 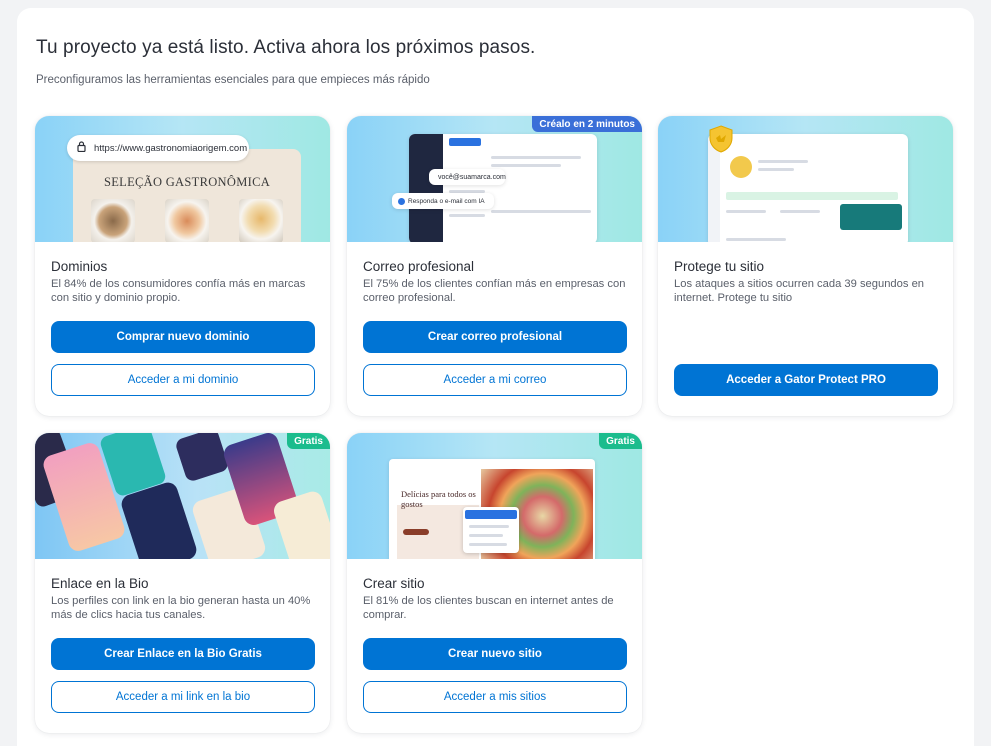 I want to click on email-app-mockup, so click(x=503, y=188).